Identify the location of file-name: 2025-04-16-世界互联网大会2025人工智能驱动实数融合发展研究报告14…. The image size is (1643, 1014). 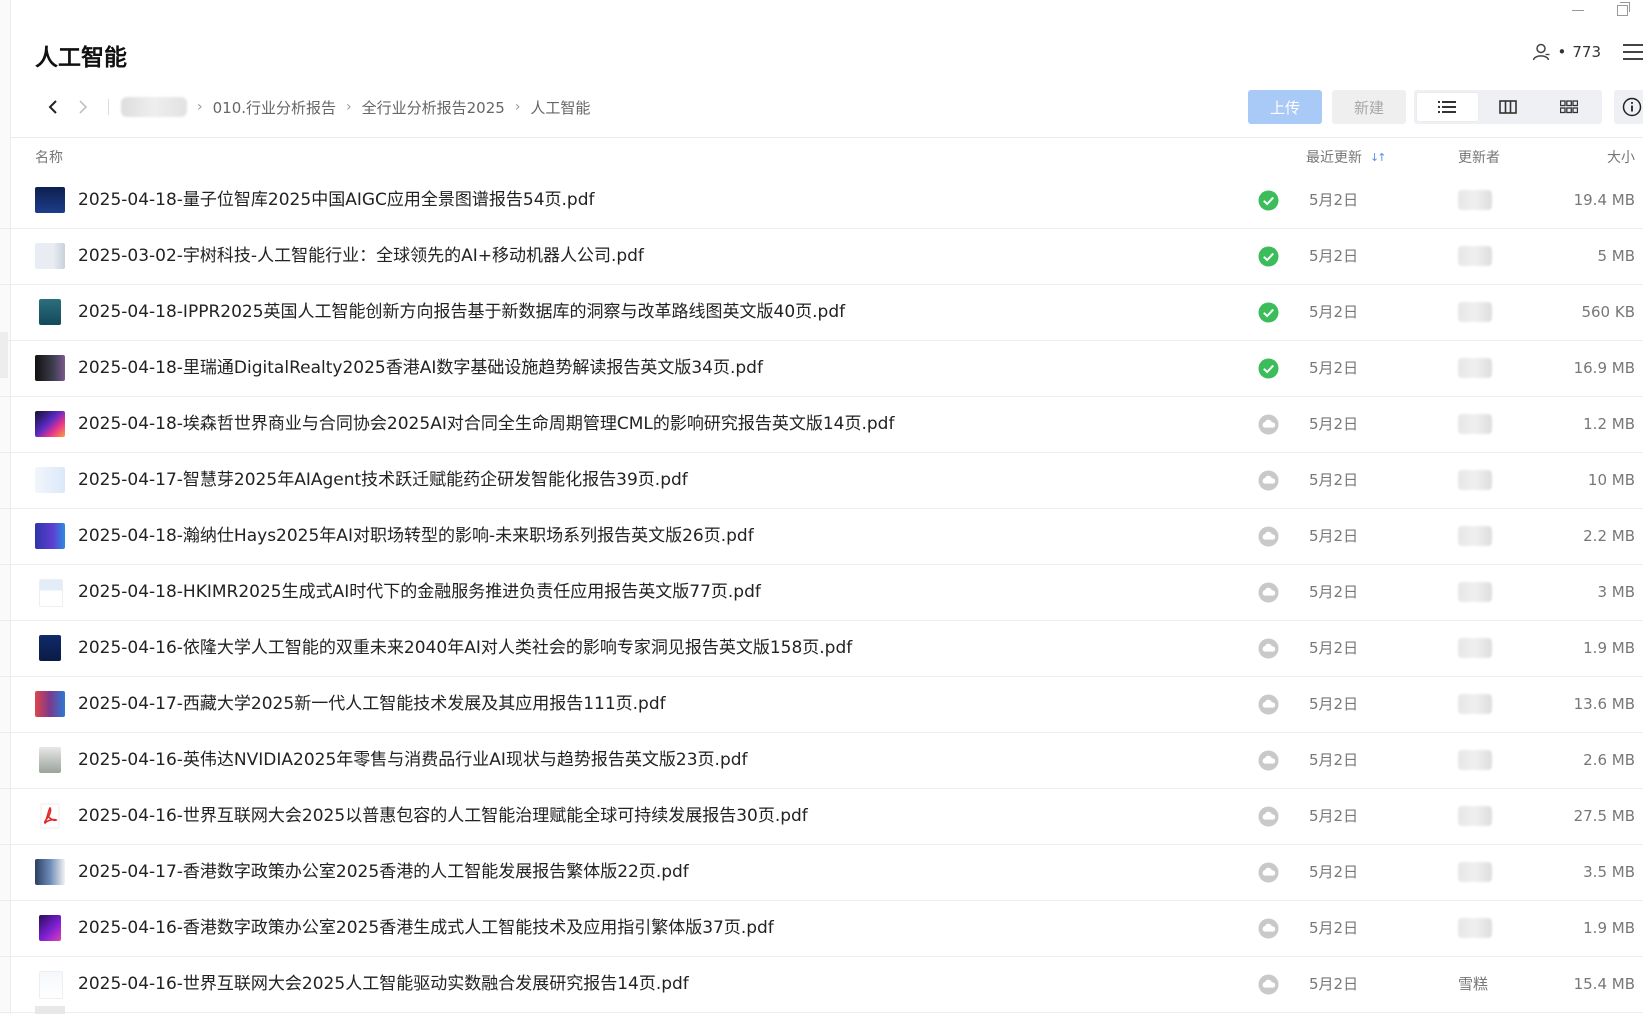
(383, 984).